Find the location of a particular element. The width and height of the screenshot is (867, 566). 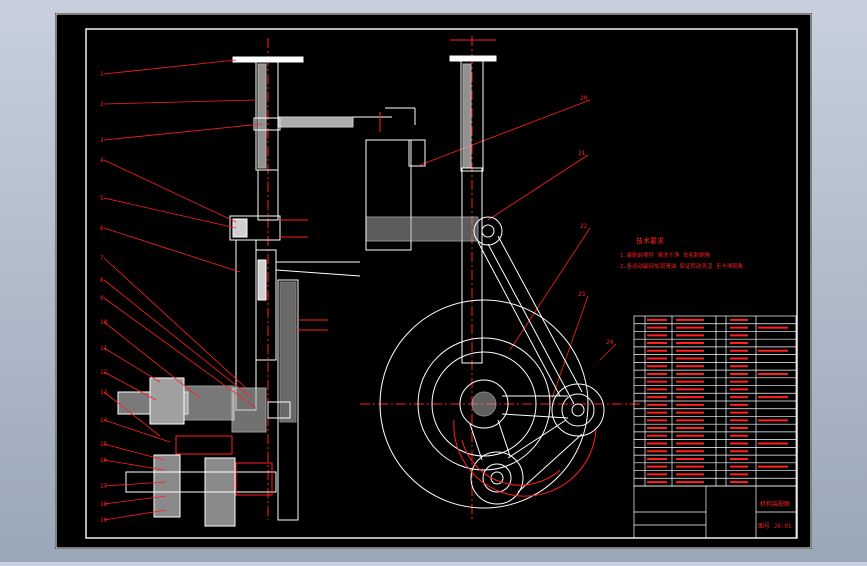

balloon-label: 23 is located at coordinates (582, 294).